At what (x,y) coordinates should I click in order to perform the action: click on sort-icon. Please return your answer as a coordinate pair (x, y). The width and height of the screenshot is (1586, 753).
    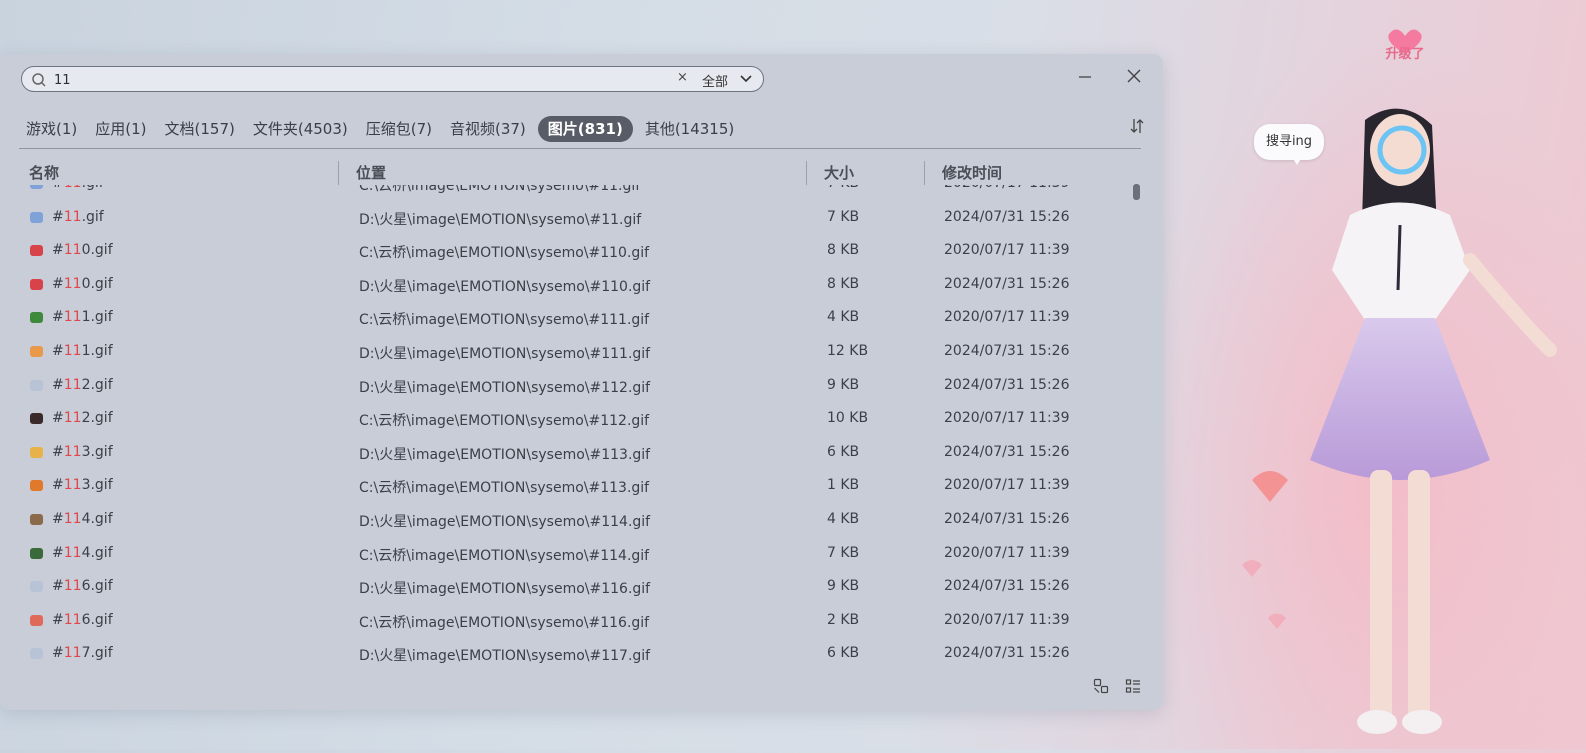
    Looking at the image, I should click on (1137, 126).